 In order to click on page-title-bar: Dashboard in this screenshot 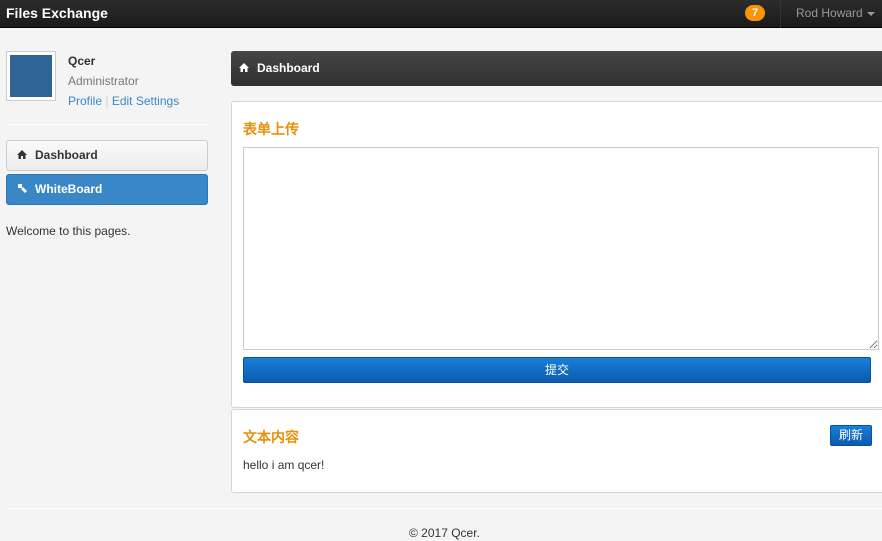, I will do `click(556, 68)`.